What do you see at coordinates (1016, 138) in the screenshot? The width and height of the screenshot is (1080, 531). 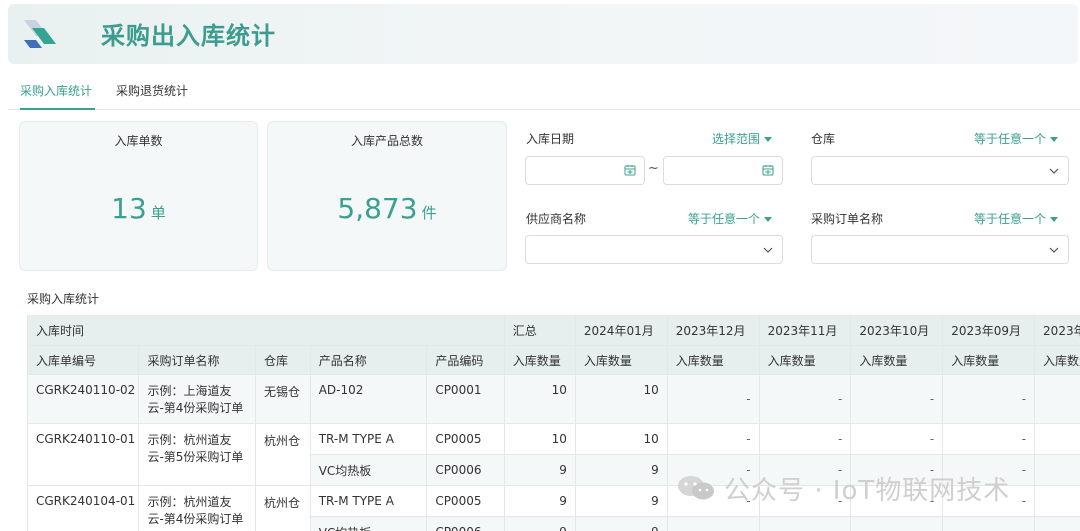 I see `warehouse-filter-mode-dropdown: 等于任意一个` at bounding box center [1016, 138].